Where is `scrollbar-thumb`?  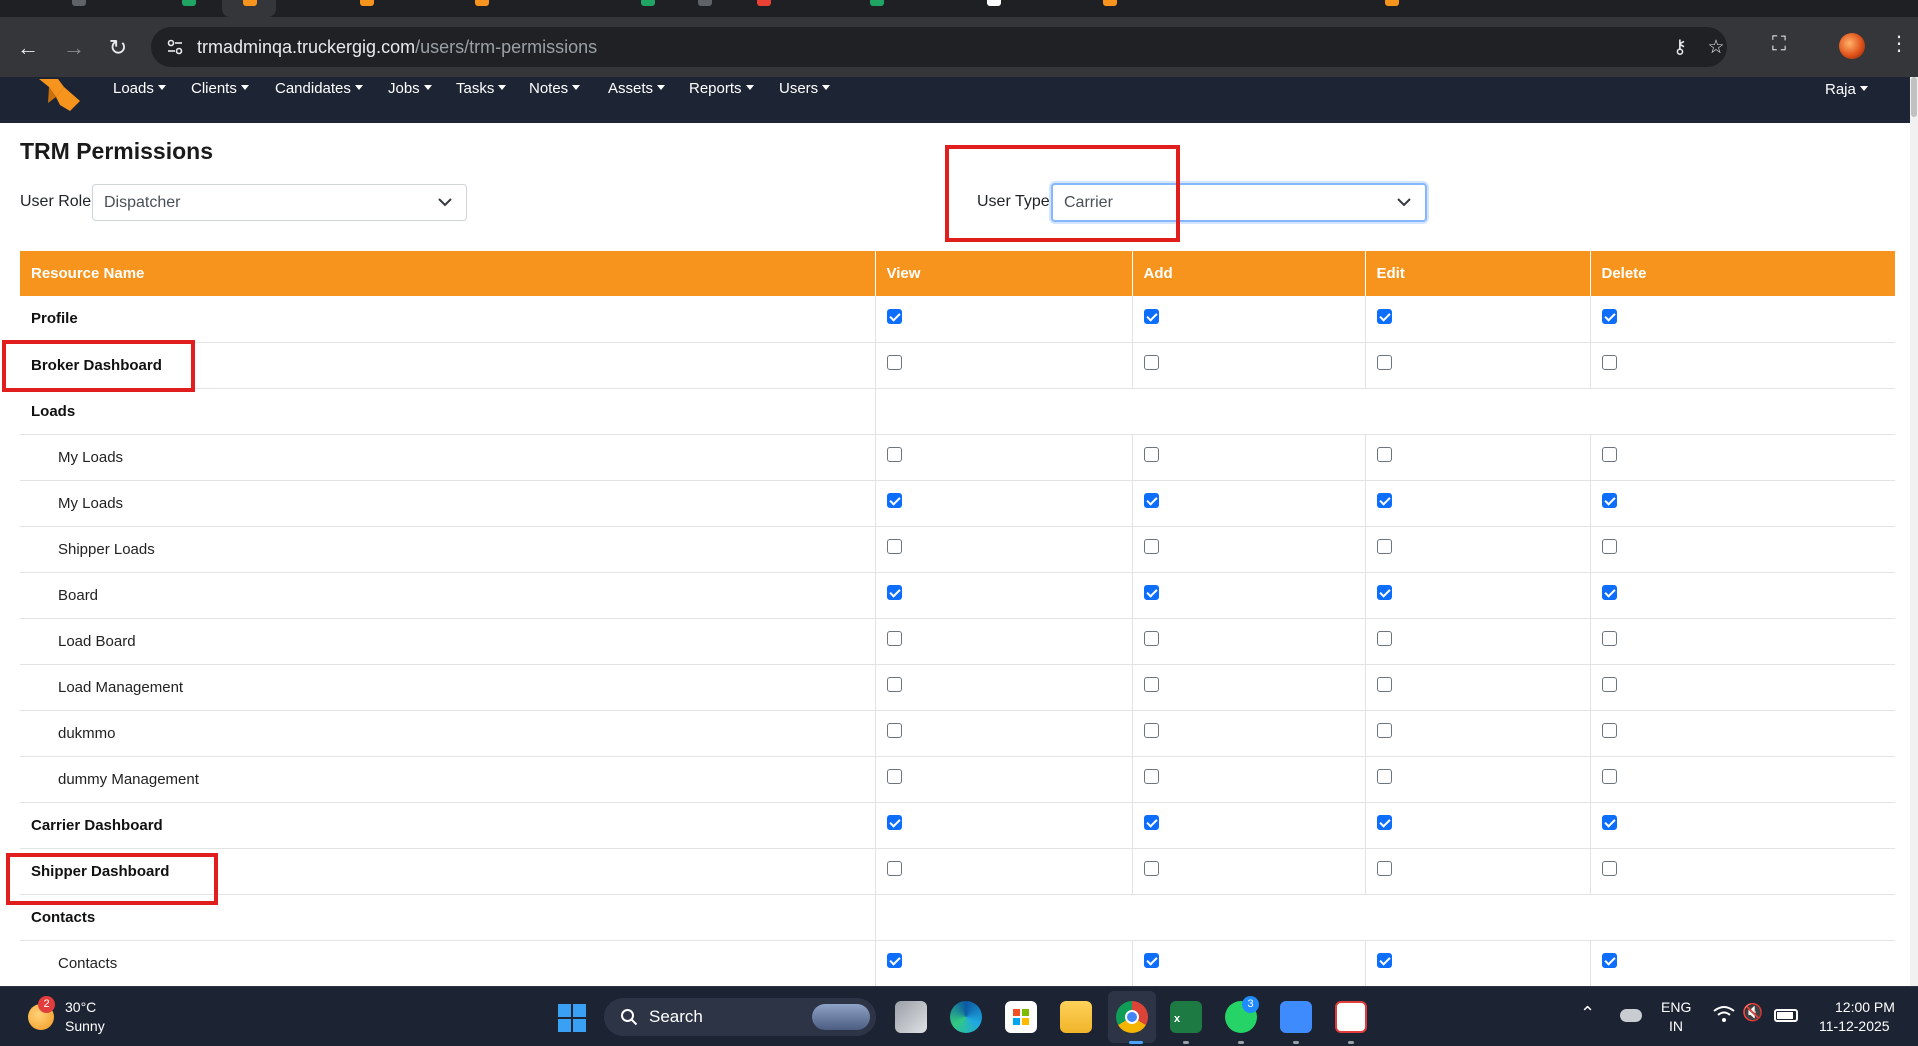
scrollbar-thumb is located at coordinates (1914, 97).